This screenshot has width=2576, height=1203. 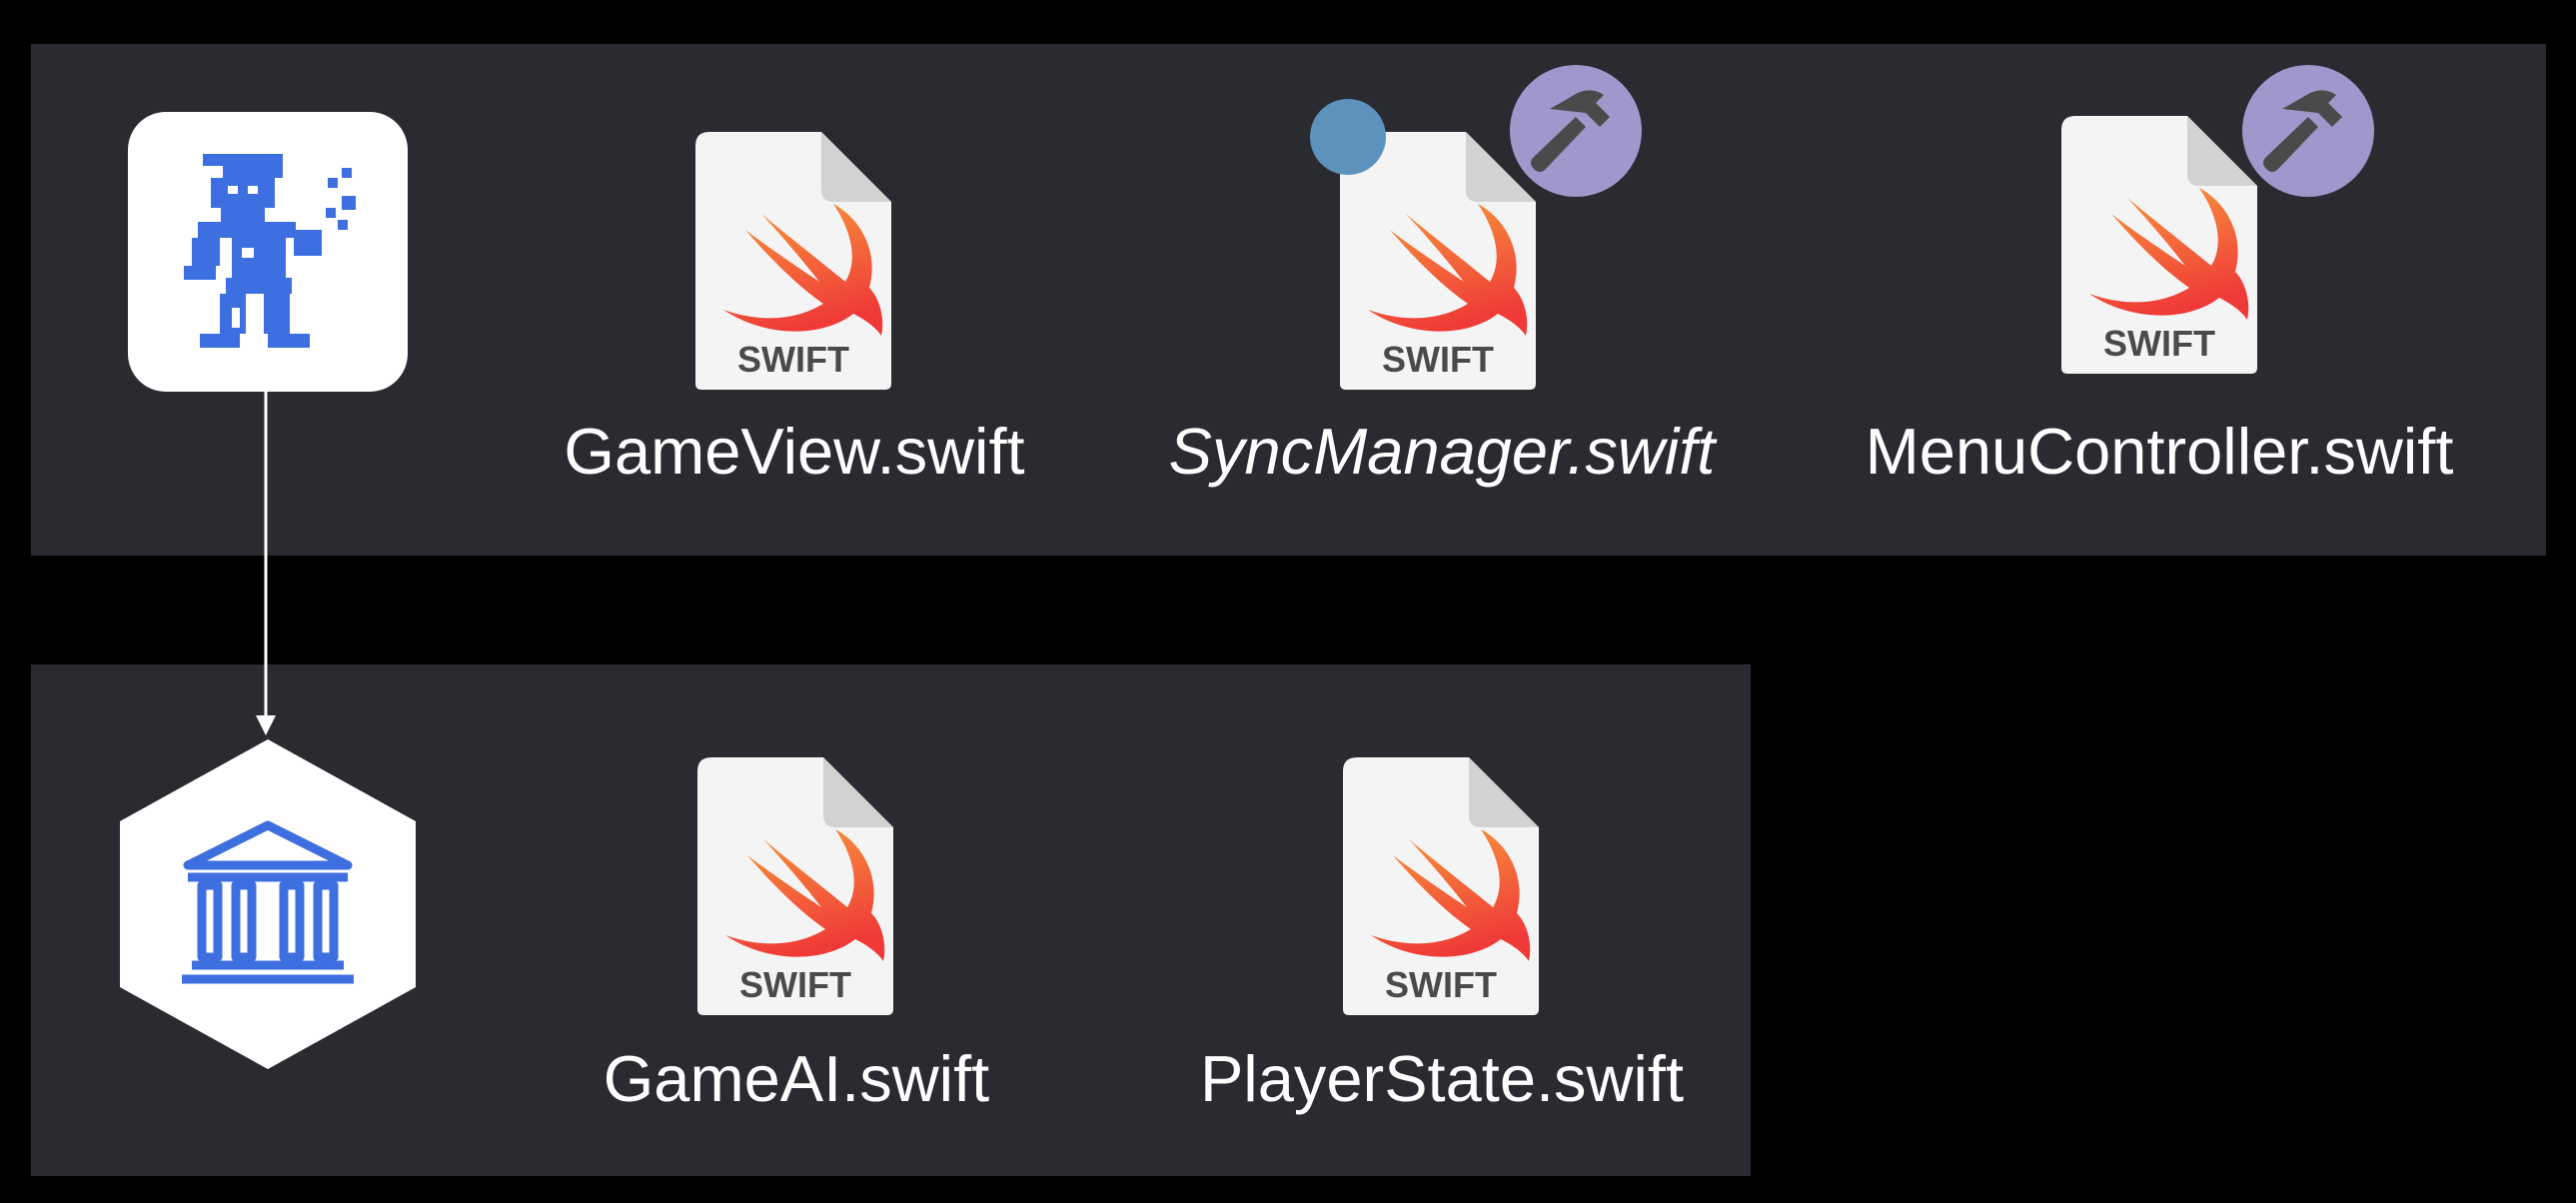 I want to click on file-name-label: SyncManager.swift, so click(x=1442, y=451).